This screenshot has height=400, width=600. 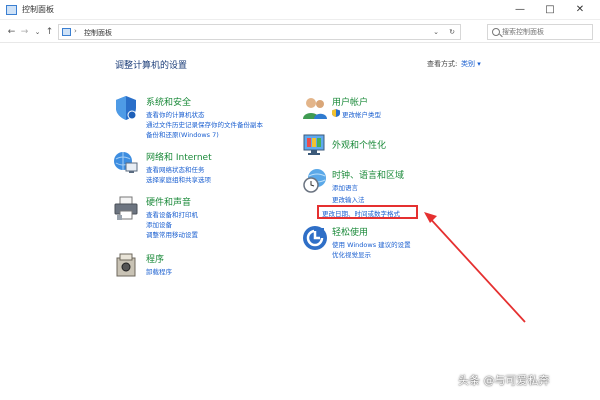 I want to click on annotation-arrow-icon, so click(x=475, y=267).